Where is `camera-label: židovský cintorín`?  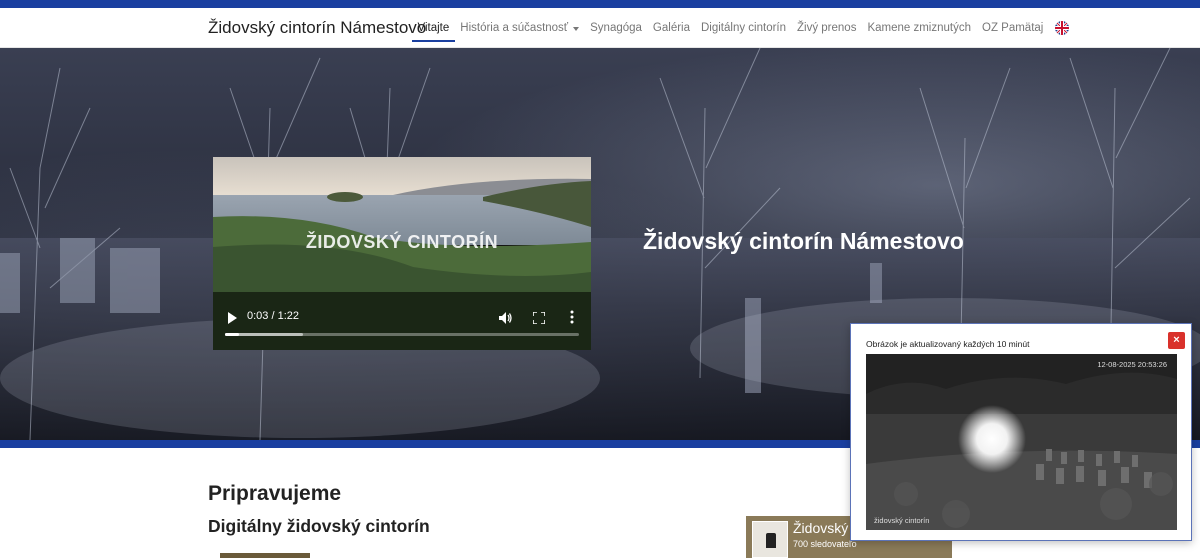
camera-label: židovský cintorín is located at coordinates (902, 520).